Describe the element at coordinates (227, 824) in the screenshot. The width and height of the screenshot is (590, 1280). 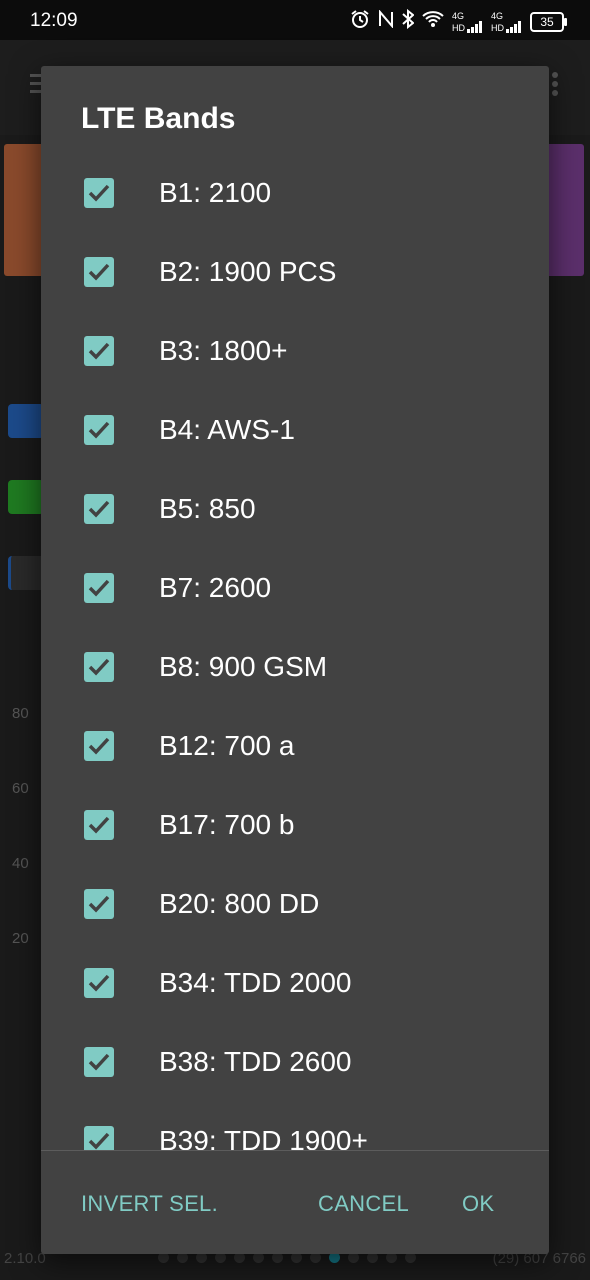
I see `band-label: B17: 700 b` at that location.